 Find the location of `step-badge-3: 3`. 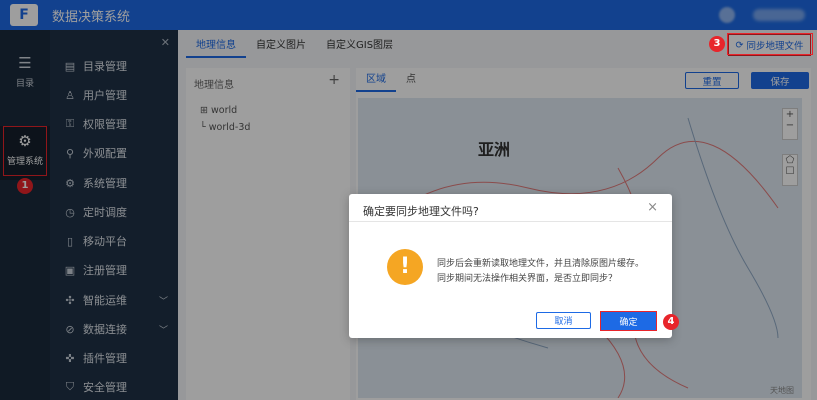

step-badge-3: 3 is located at coordinates (717, 44).